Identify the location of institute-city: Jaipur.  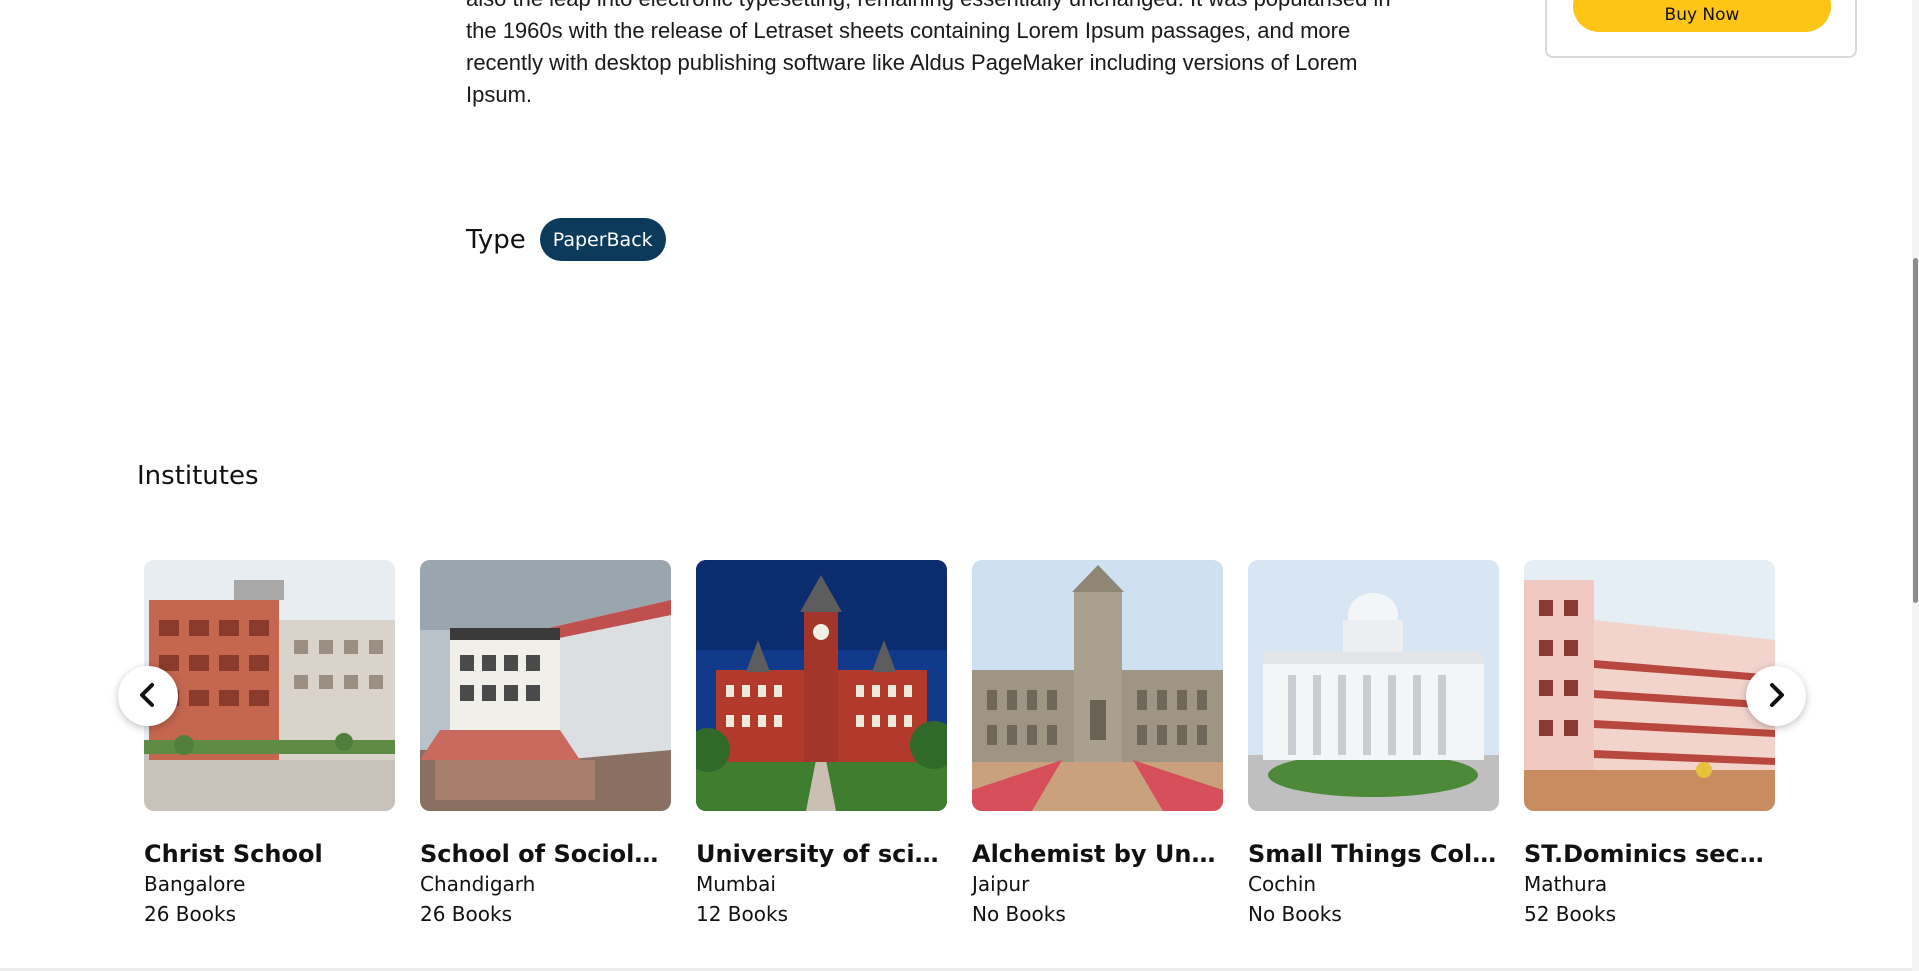
(1001, 884).